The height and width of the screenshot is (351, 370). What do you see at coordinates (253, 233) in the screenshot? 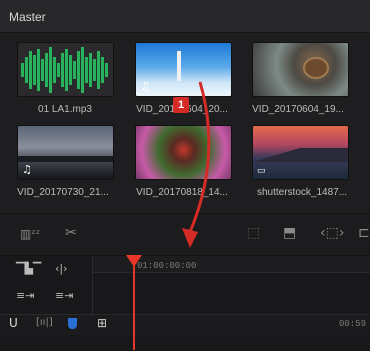
I see `insert-icon: ⬚` at bounding box center [253, 233].